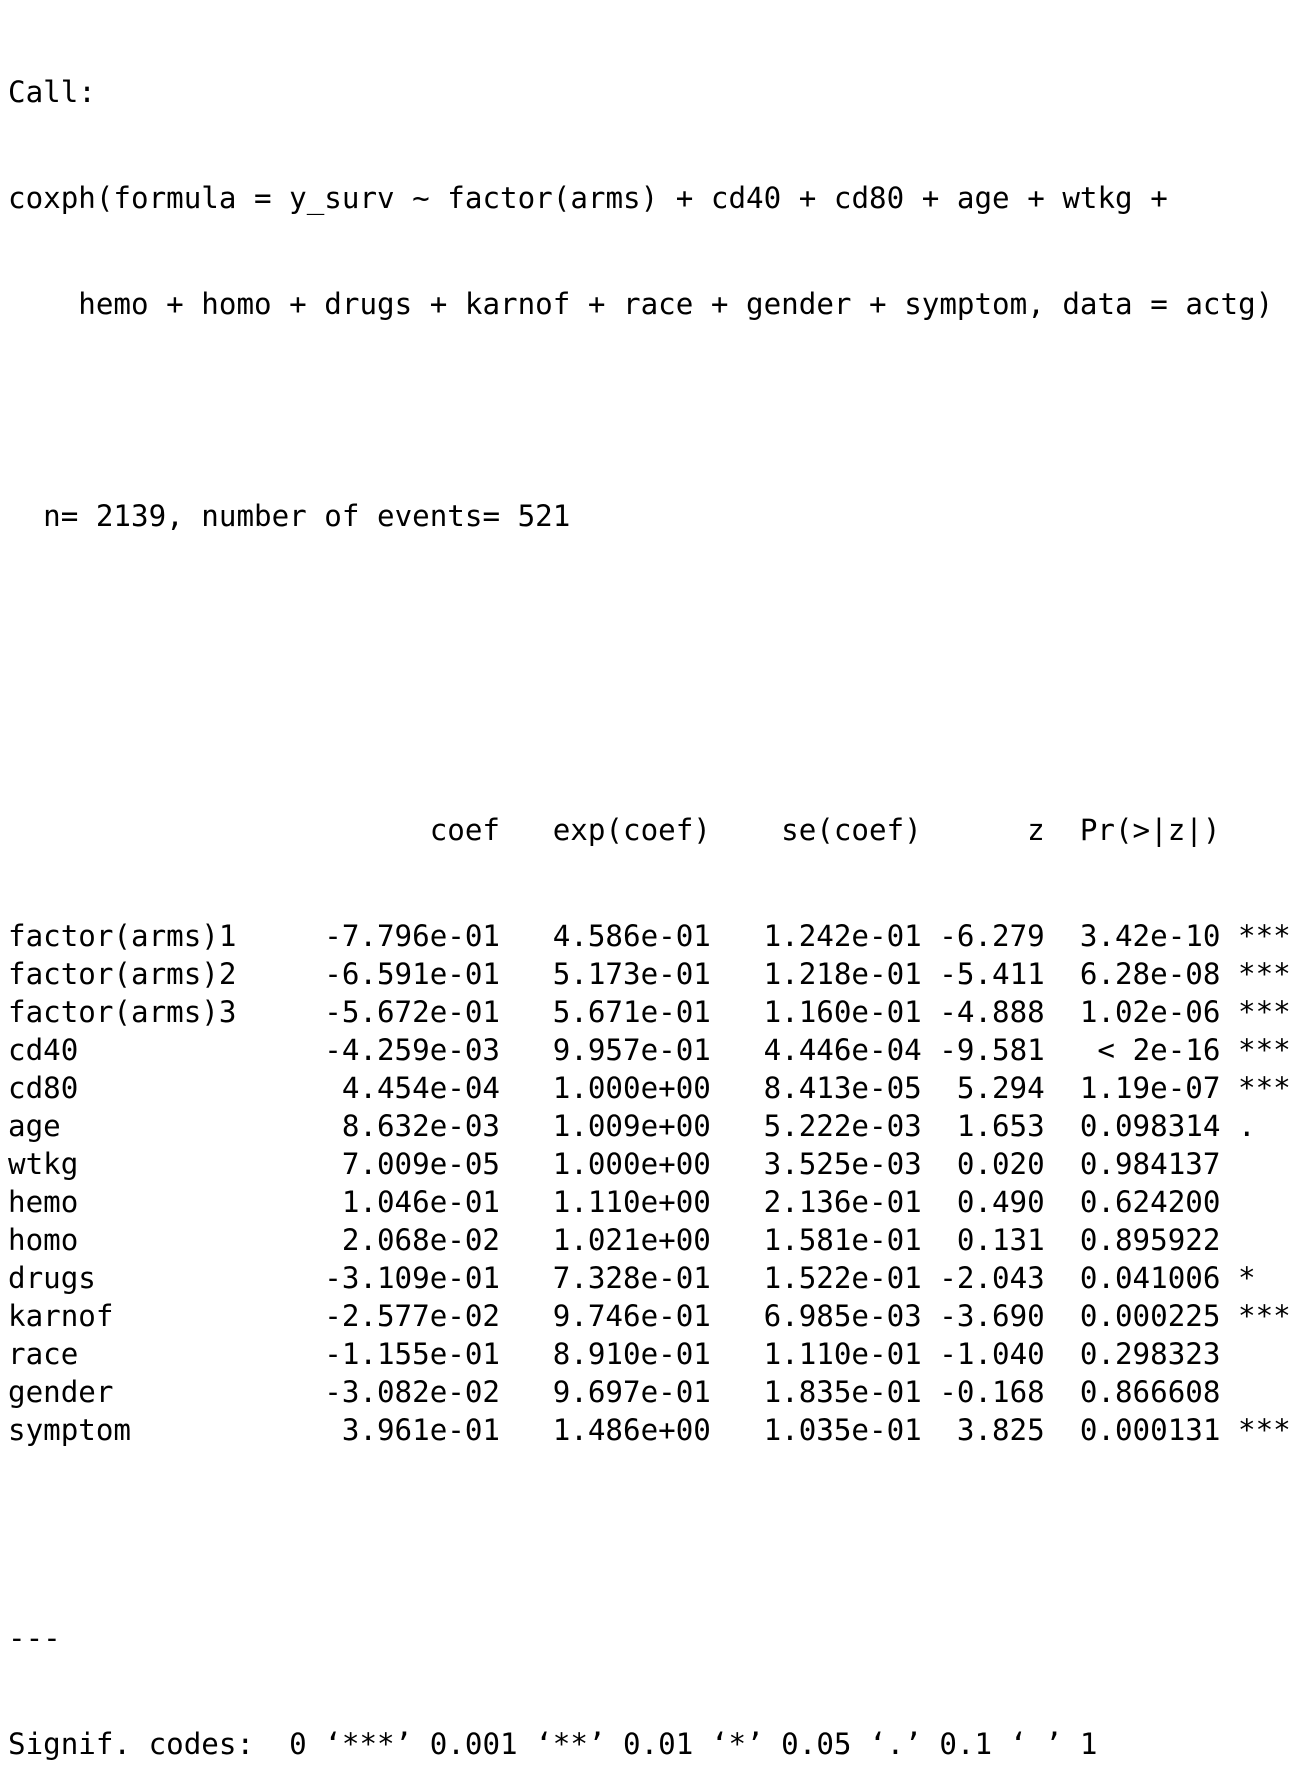 The height and width of the screenshot is (1776, 1308). Describe the element at coordinates (1150, 1430) in the screenshot. I see `row-p-value: 0.000131` at that location.